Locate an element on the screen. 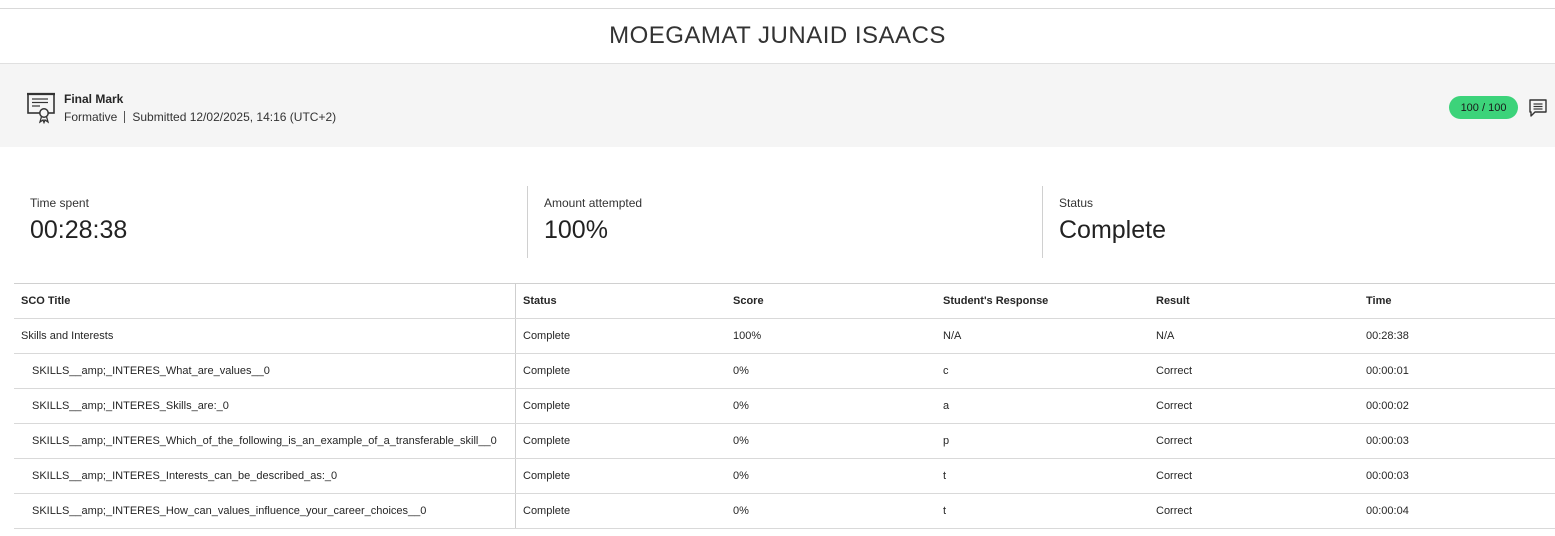 Image resolution: width=1555 pixels, height=536 pixels. amount-attempted-label: Amount attempted is located at coordinates (593, 203).